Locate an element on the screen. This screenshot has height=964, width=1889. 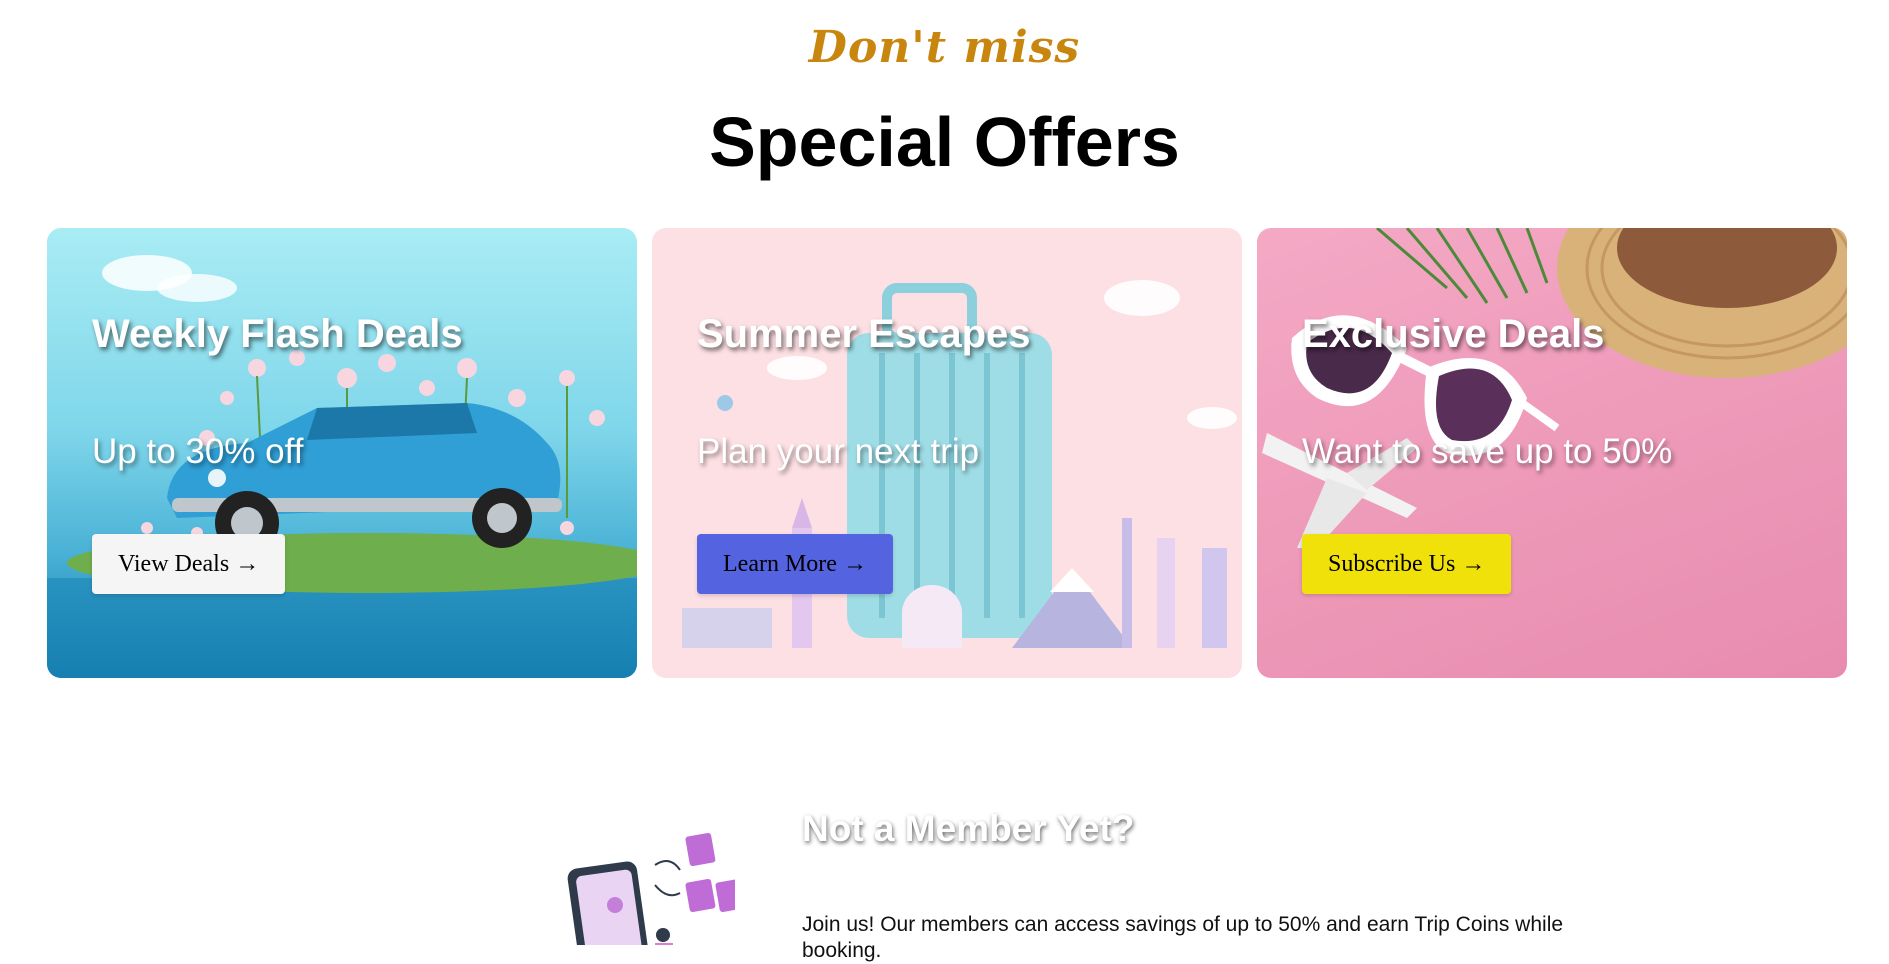
section-tagline: Don't miss is located at coordinates (944, 47).